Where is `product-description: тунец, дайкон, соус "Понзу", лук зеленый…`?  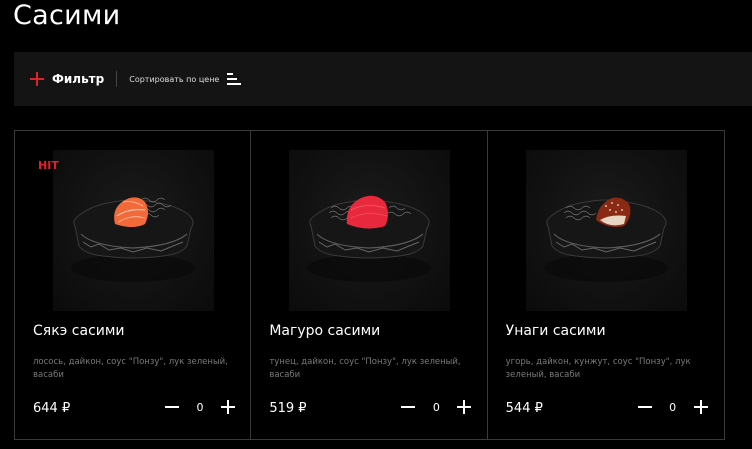
product-description: тунец, дайкон, соус "Понзу", лук зеленый… is located at coordinates (365, 368).